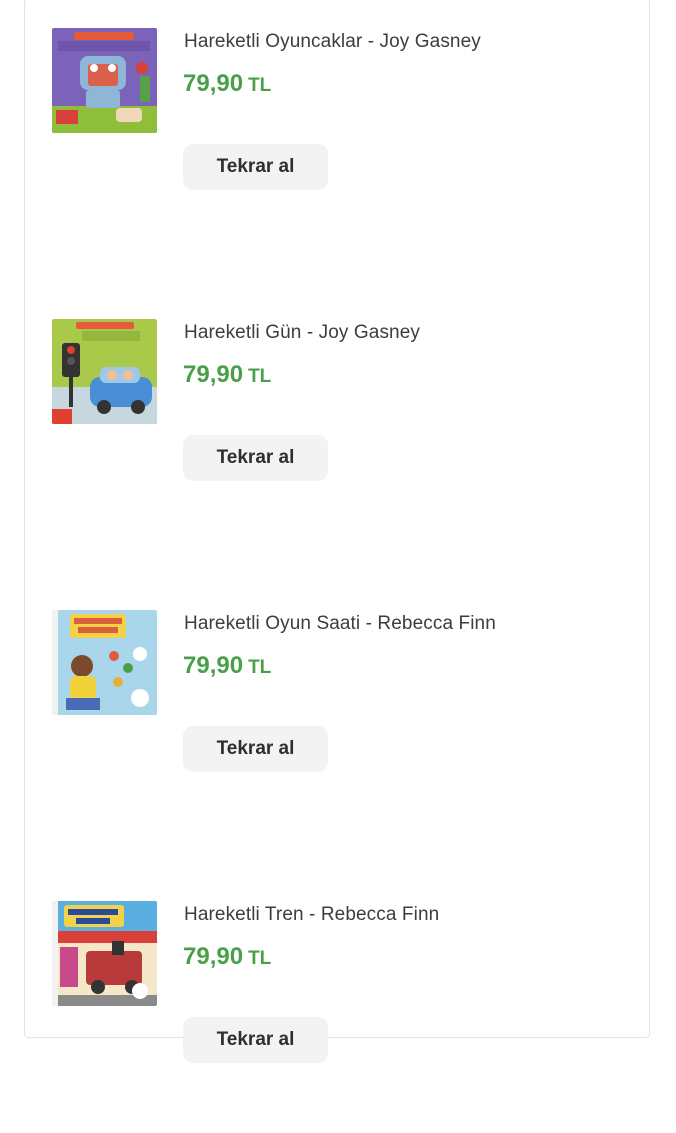 The height and width of the screenshot is (1133, 676). Describe the element at coordinates (340, 624) in the screenshot. I see `product-title: Hareketli Oyun Saati - Rebecca Finn` at that location.